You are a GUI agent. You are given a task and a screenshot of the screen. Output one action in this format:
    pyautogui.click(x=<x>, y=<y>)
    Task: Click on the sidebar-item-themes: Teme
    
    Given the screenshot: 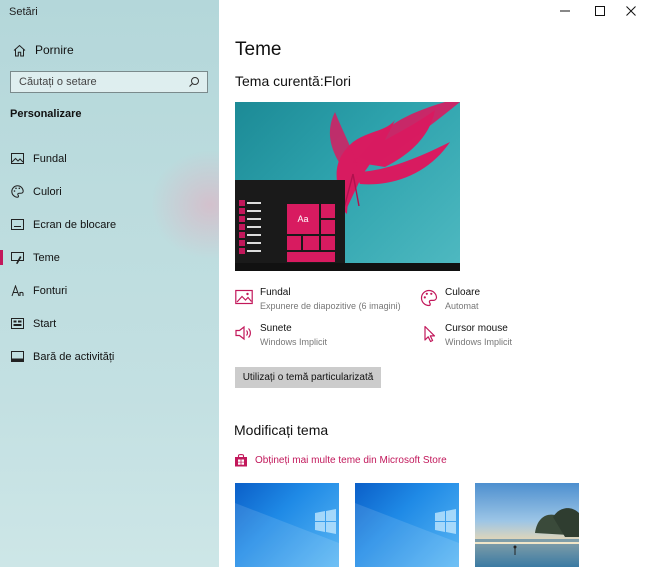 What is the action you would take?
    pyautogui.click(x=109, y=257)
    